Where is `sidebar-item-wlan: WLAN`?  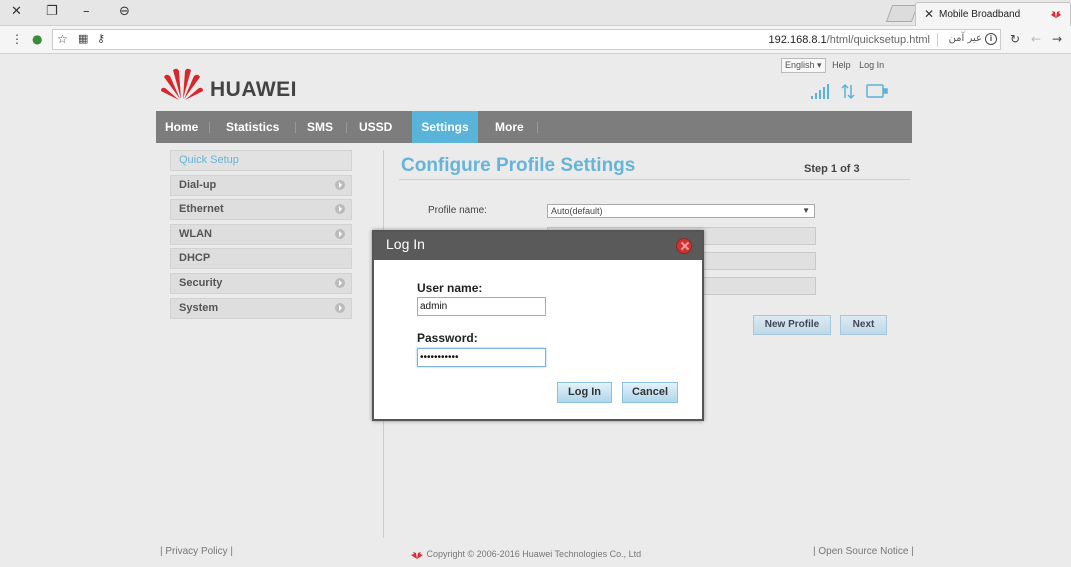
sidebar-item-wlan: WLAN is located at coordinates (261, 234).